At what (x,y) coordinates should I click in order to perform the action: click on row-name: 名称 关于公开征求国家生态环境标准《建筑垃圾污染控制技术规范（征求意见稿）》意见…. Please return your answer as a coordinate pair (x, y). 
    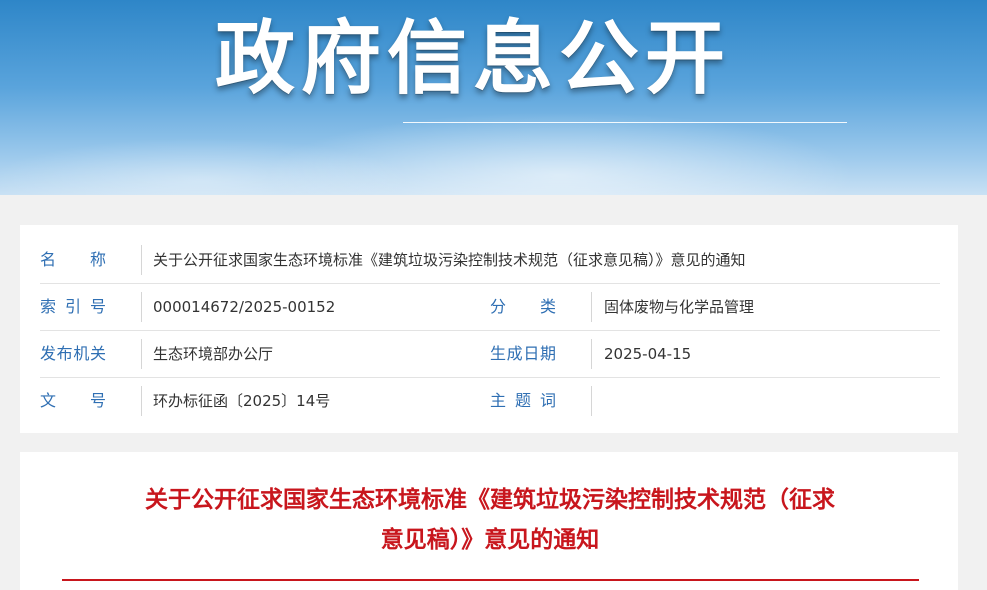
    Looking at the image, I should click on (490, 260).